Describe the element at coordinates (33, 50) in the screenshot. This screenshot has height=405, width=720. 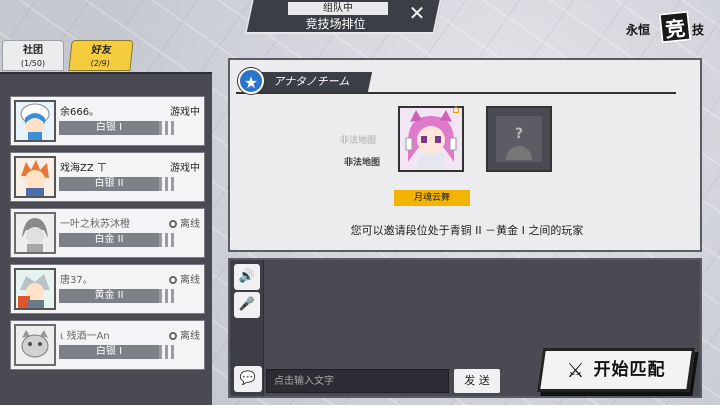
I see `tab-club-label: 社团` at that location.